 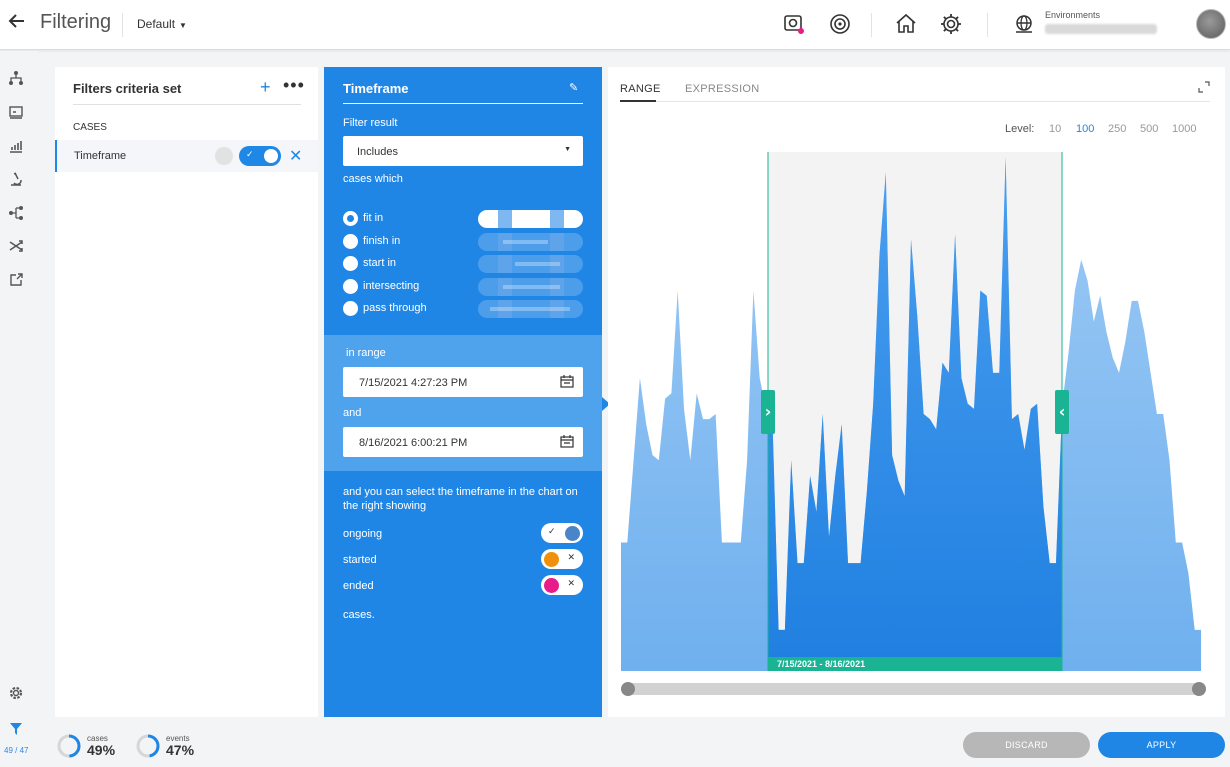 I want to click on dashboard-icon, so click(x=16, y=112).